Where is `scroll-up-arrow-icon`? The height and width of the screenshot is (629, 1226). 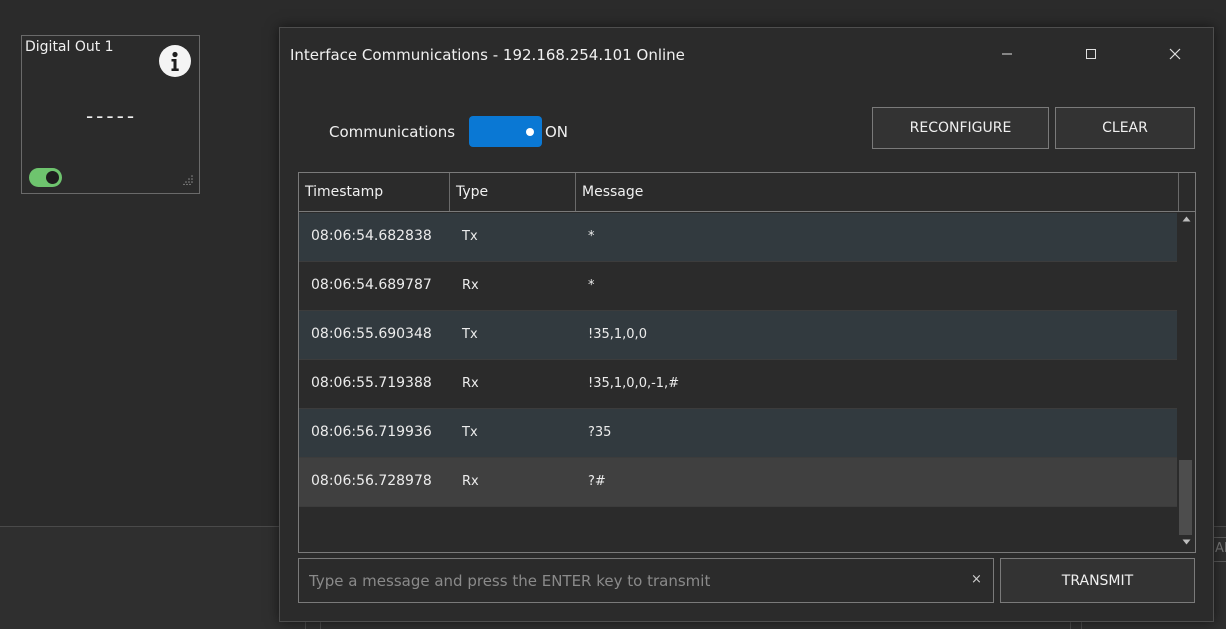
scroll-up-arrow-icon is located at coordinates (1186, 219).